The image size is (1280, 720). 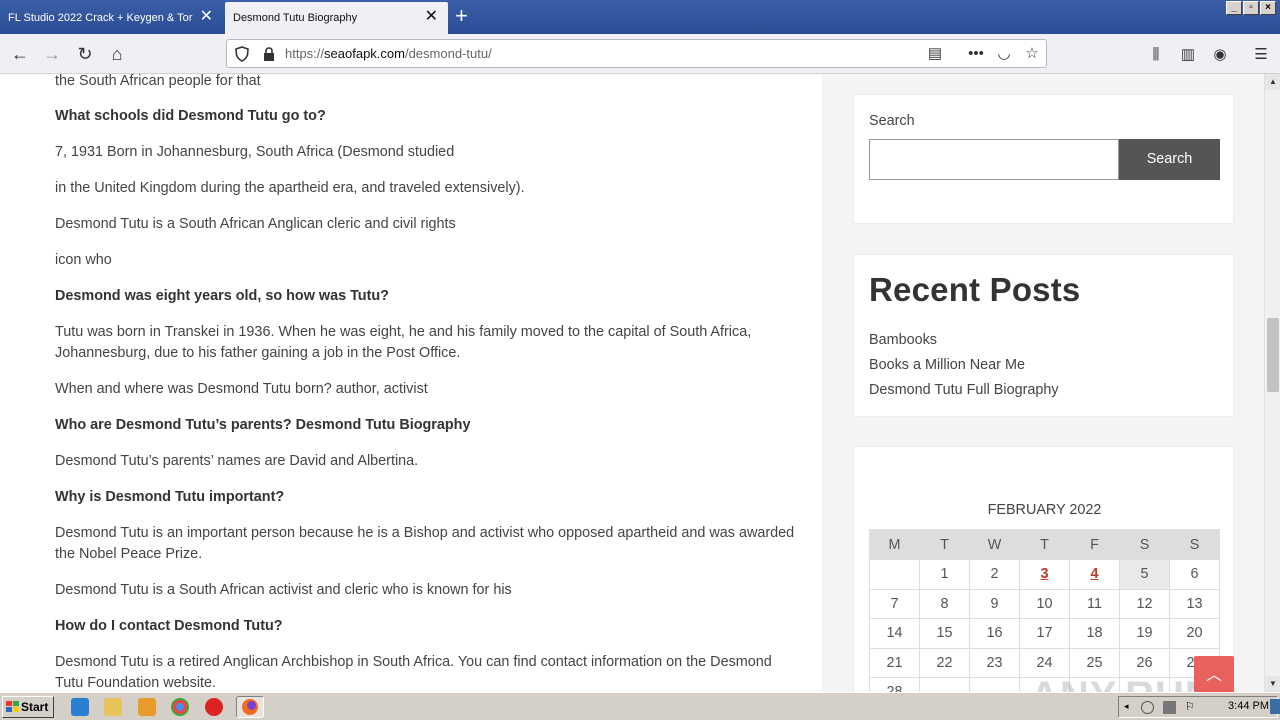 I want to click on firefox-taskbar-button, so click(x=250, y=707).